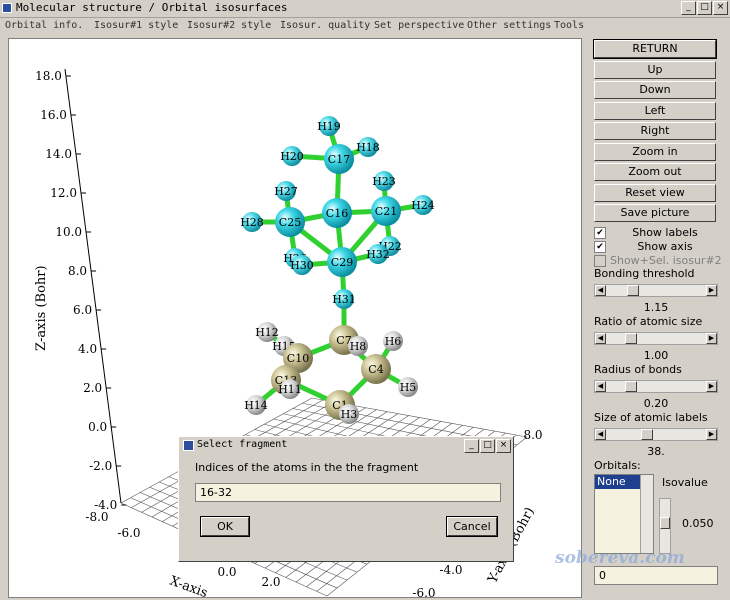  Describe the element at coordinates (136, 25) in the screenshot. I see `menu-item-1: Isosur#1 style` at that location.